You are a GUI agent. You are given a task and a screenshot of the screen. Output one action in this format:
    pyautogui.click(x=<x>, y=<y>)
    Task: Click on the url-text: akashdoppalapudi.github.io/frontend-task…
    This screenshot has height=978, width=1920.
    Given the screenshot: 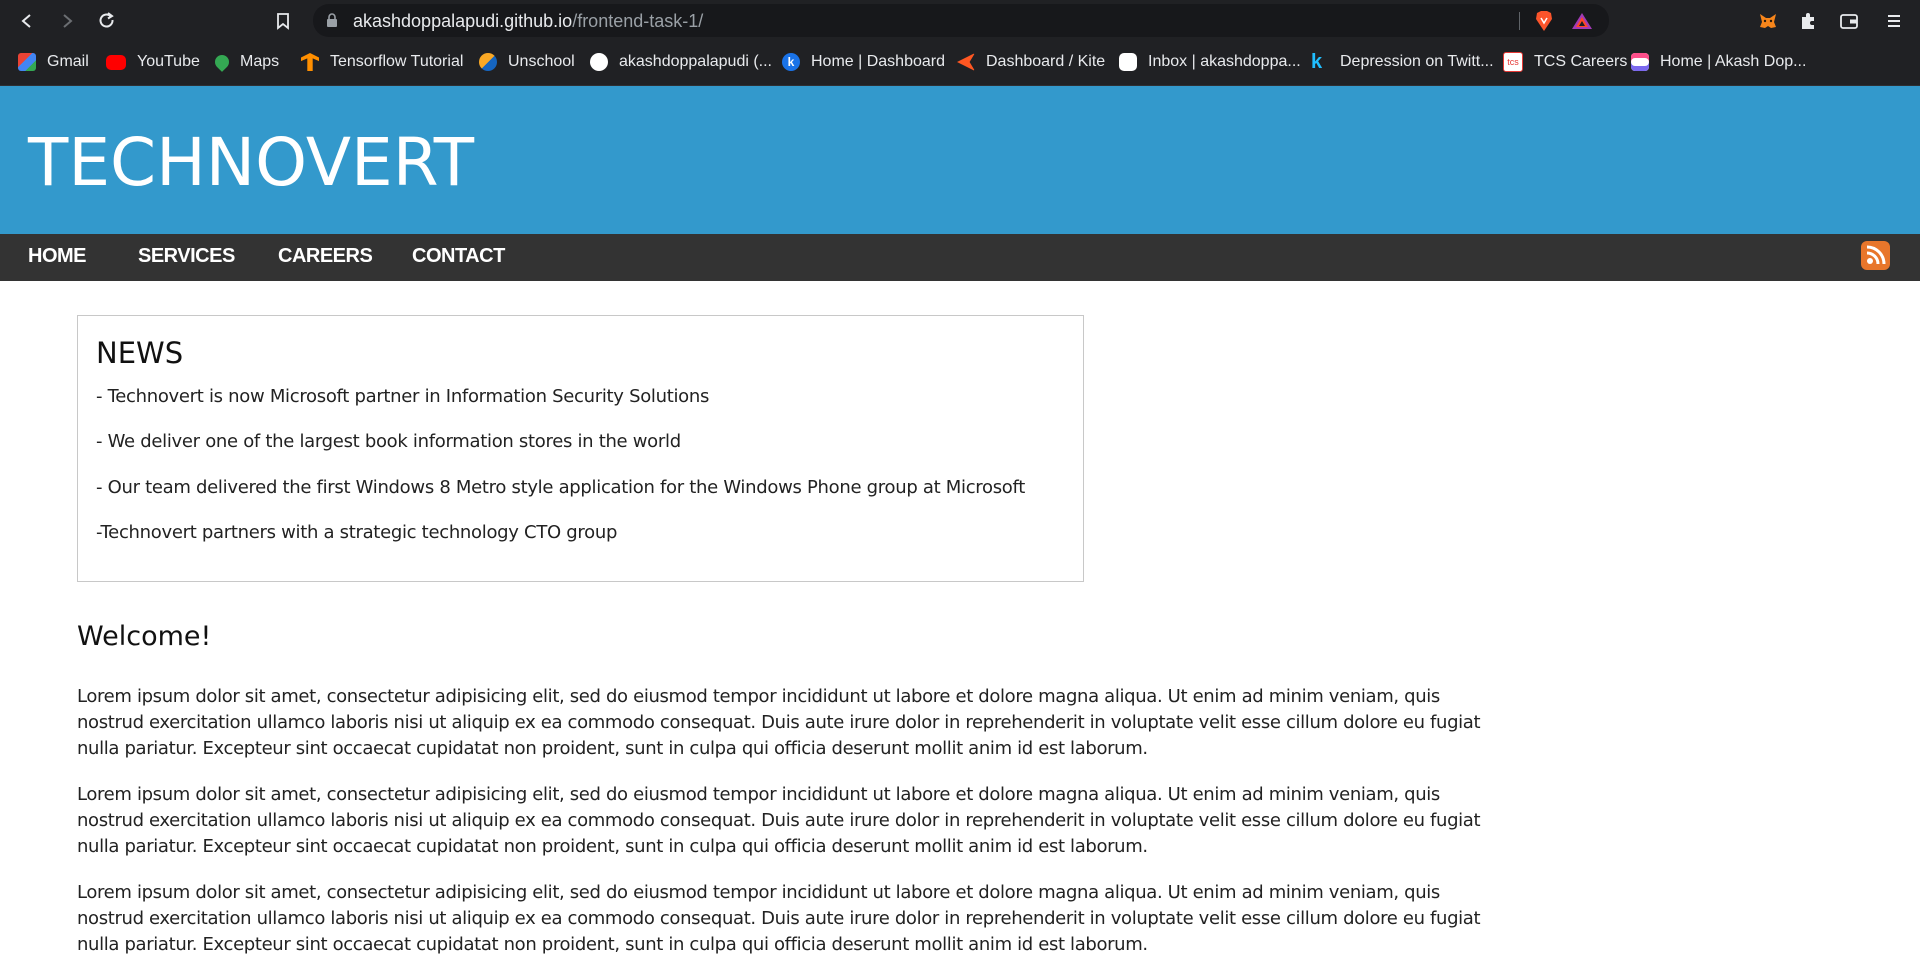 What is the action you would take?
    pyautogui.click(x=528, y=21)
    